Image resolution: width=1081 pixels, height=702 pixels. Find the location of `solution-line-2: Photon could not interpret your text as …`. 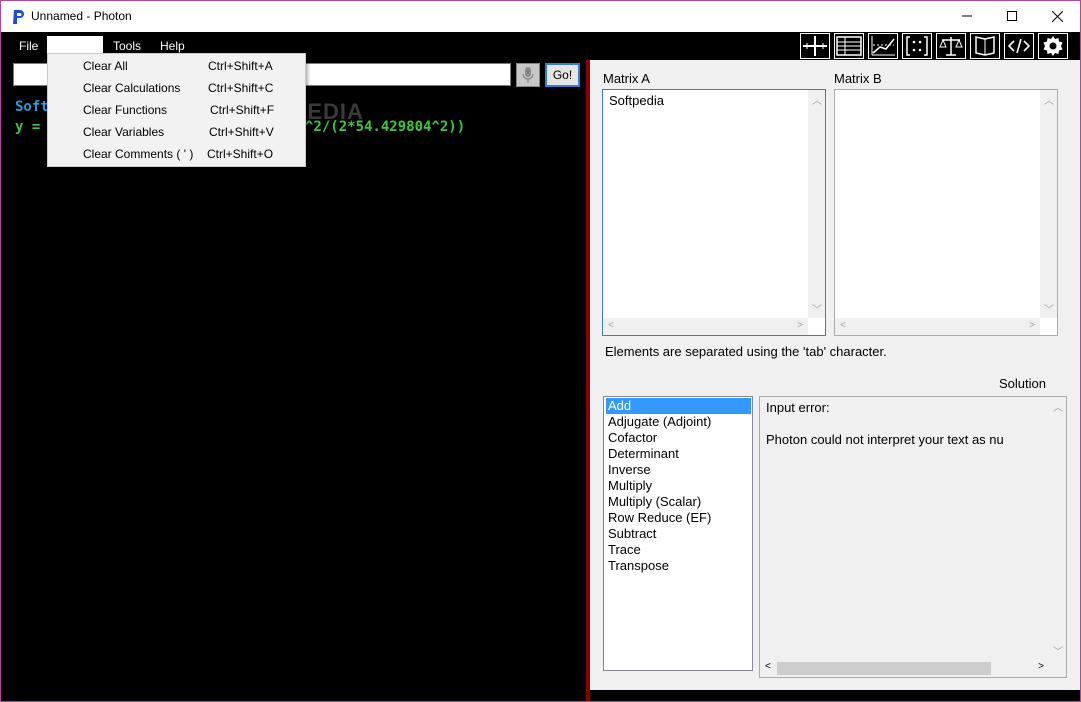

solution-line-2: Photon could not interpret your text as … is located at coordinates (885, 439).